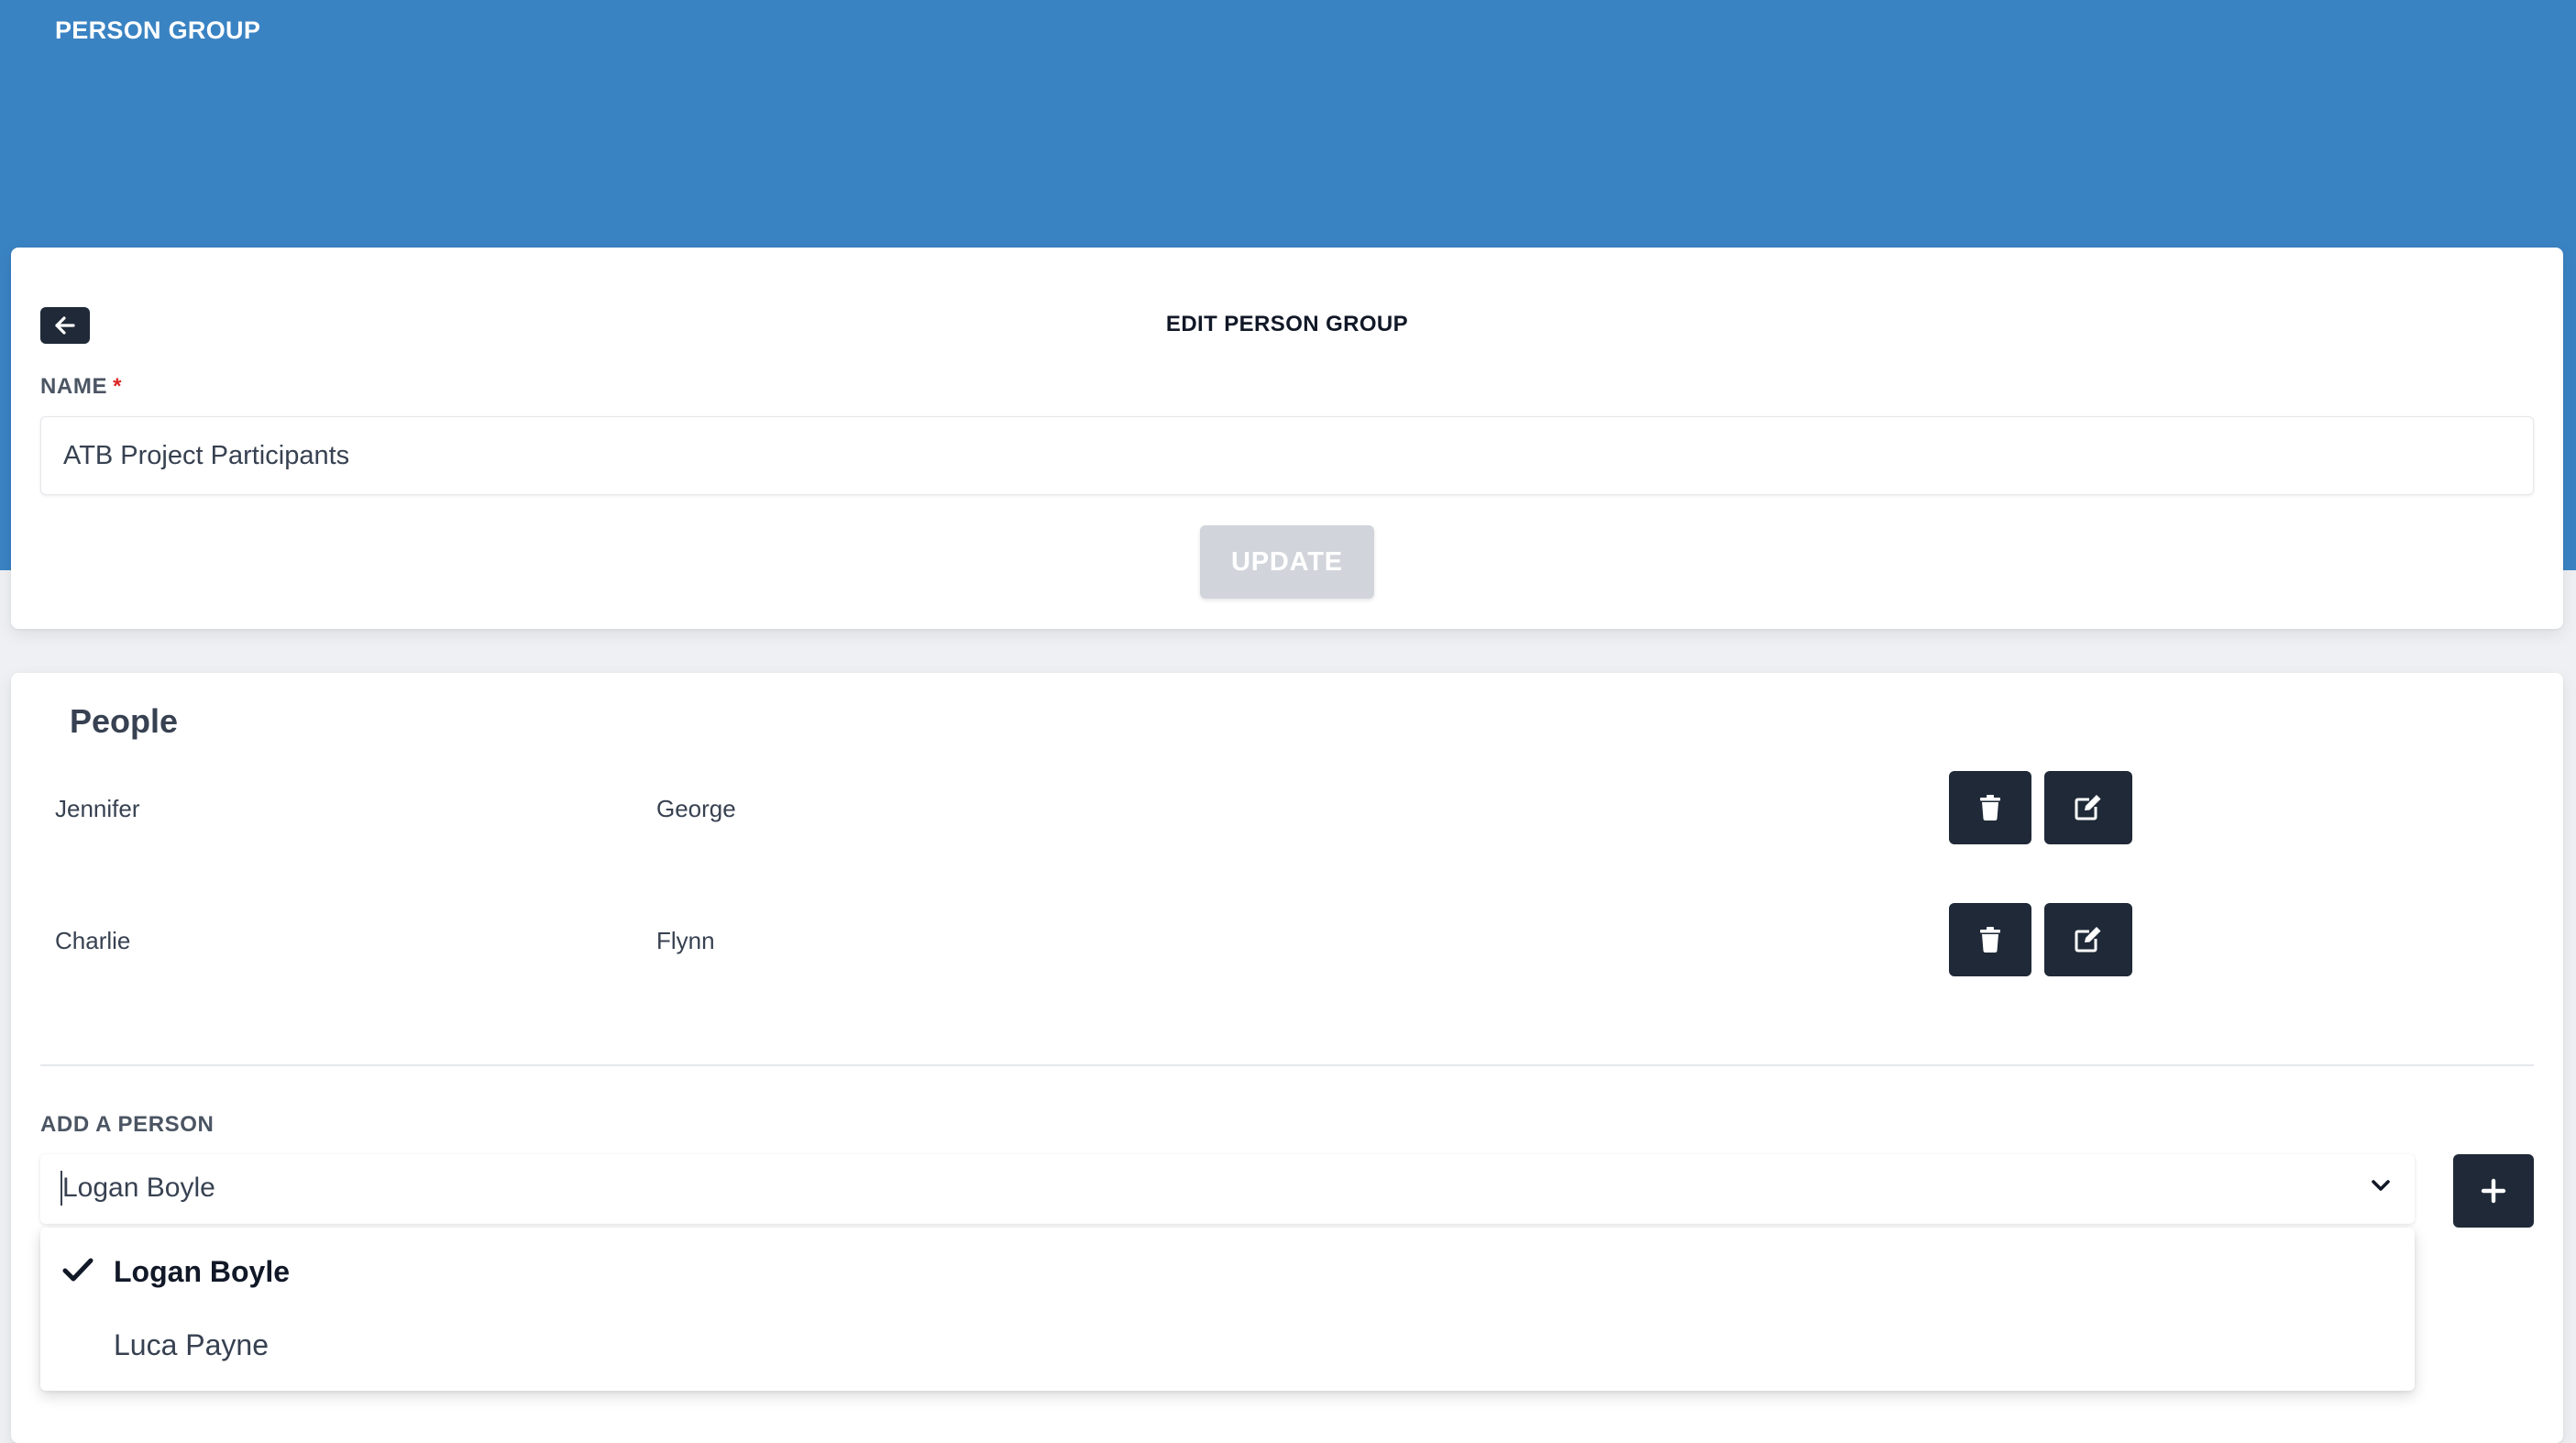 This screenshot has height=1443, width=2576. What do you see at coordinates (97, 809) in the screenshot?
I see `person-first-name: Jennifer` at bounding box center [97, 809].